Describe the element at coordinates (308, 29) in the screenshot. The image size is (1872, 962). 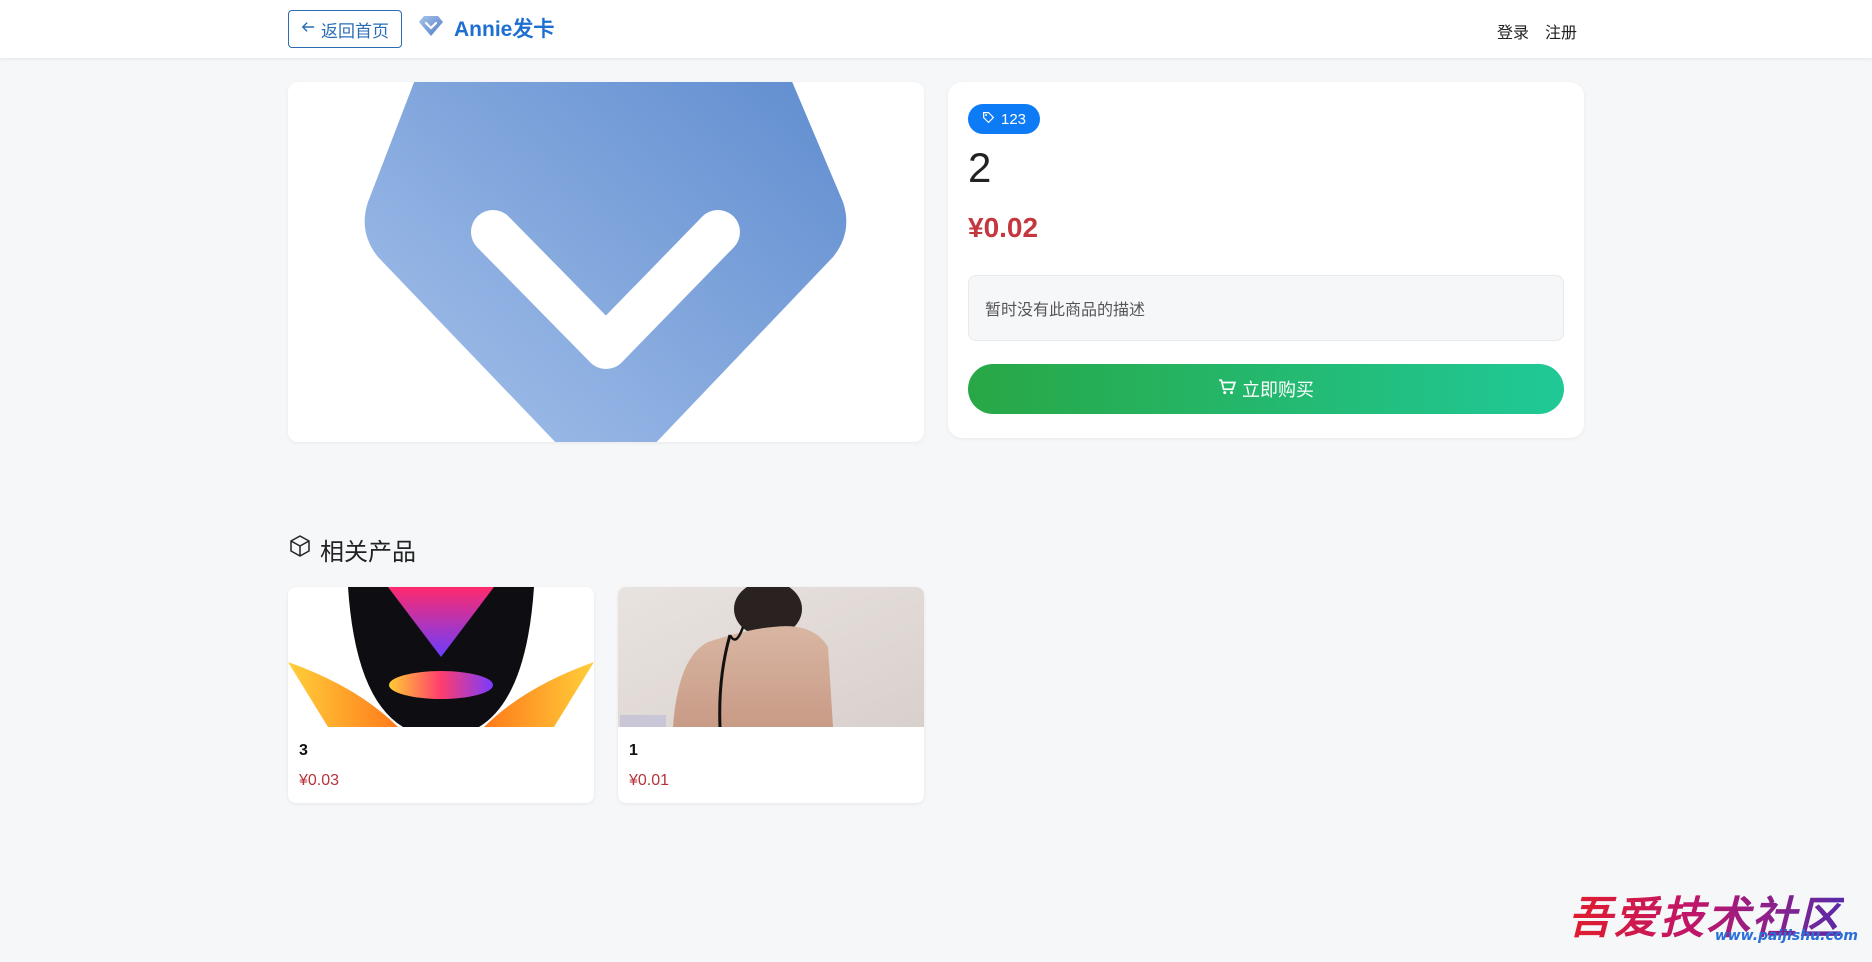
I see `arrow-left-icon` at that location.